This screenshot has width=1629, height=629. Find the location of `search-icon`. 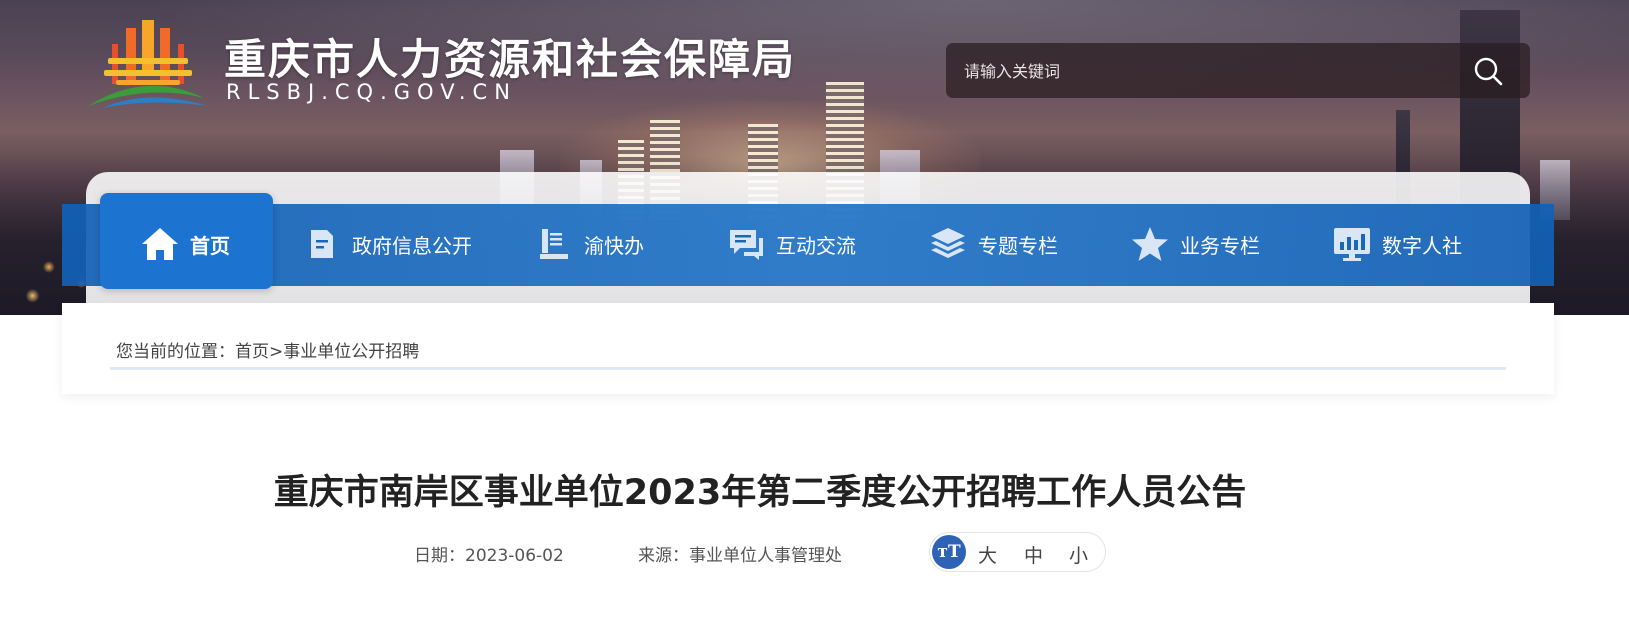

search-icon is located at coordinates (1488, 71).